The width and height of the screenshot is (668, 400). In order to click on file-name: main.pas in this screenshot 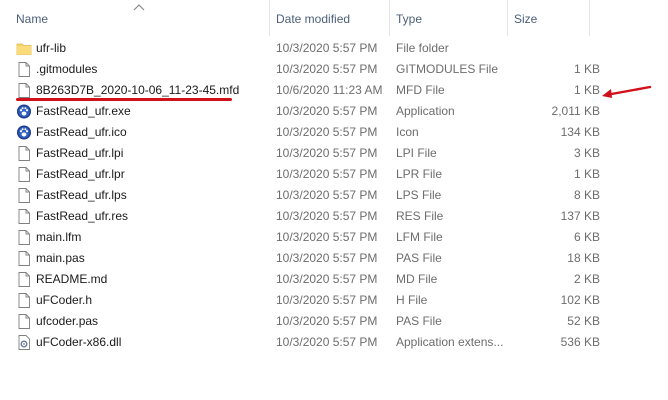, I will do `click(60, 258)`.